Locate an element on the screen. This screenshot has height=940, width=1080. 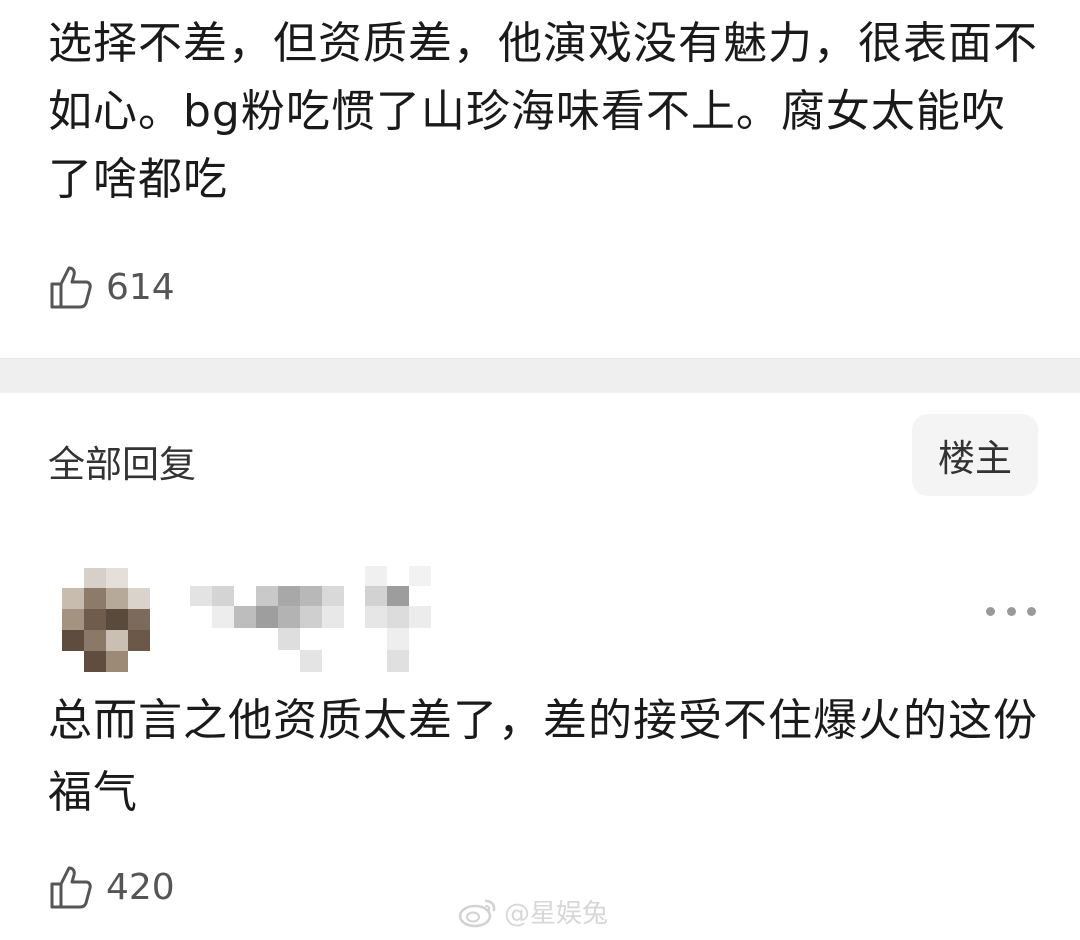
more-dots-icon is located at coordinates (1011, 611).